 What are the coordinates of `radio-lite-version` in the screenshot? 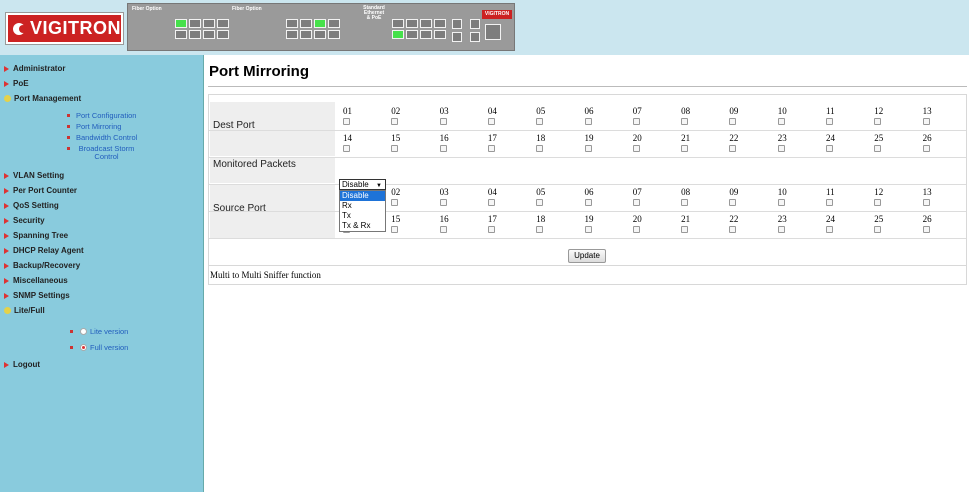 It's located at (83, 331).